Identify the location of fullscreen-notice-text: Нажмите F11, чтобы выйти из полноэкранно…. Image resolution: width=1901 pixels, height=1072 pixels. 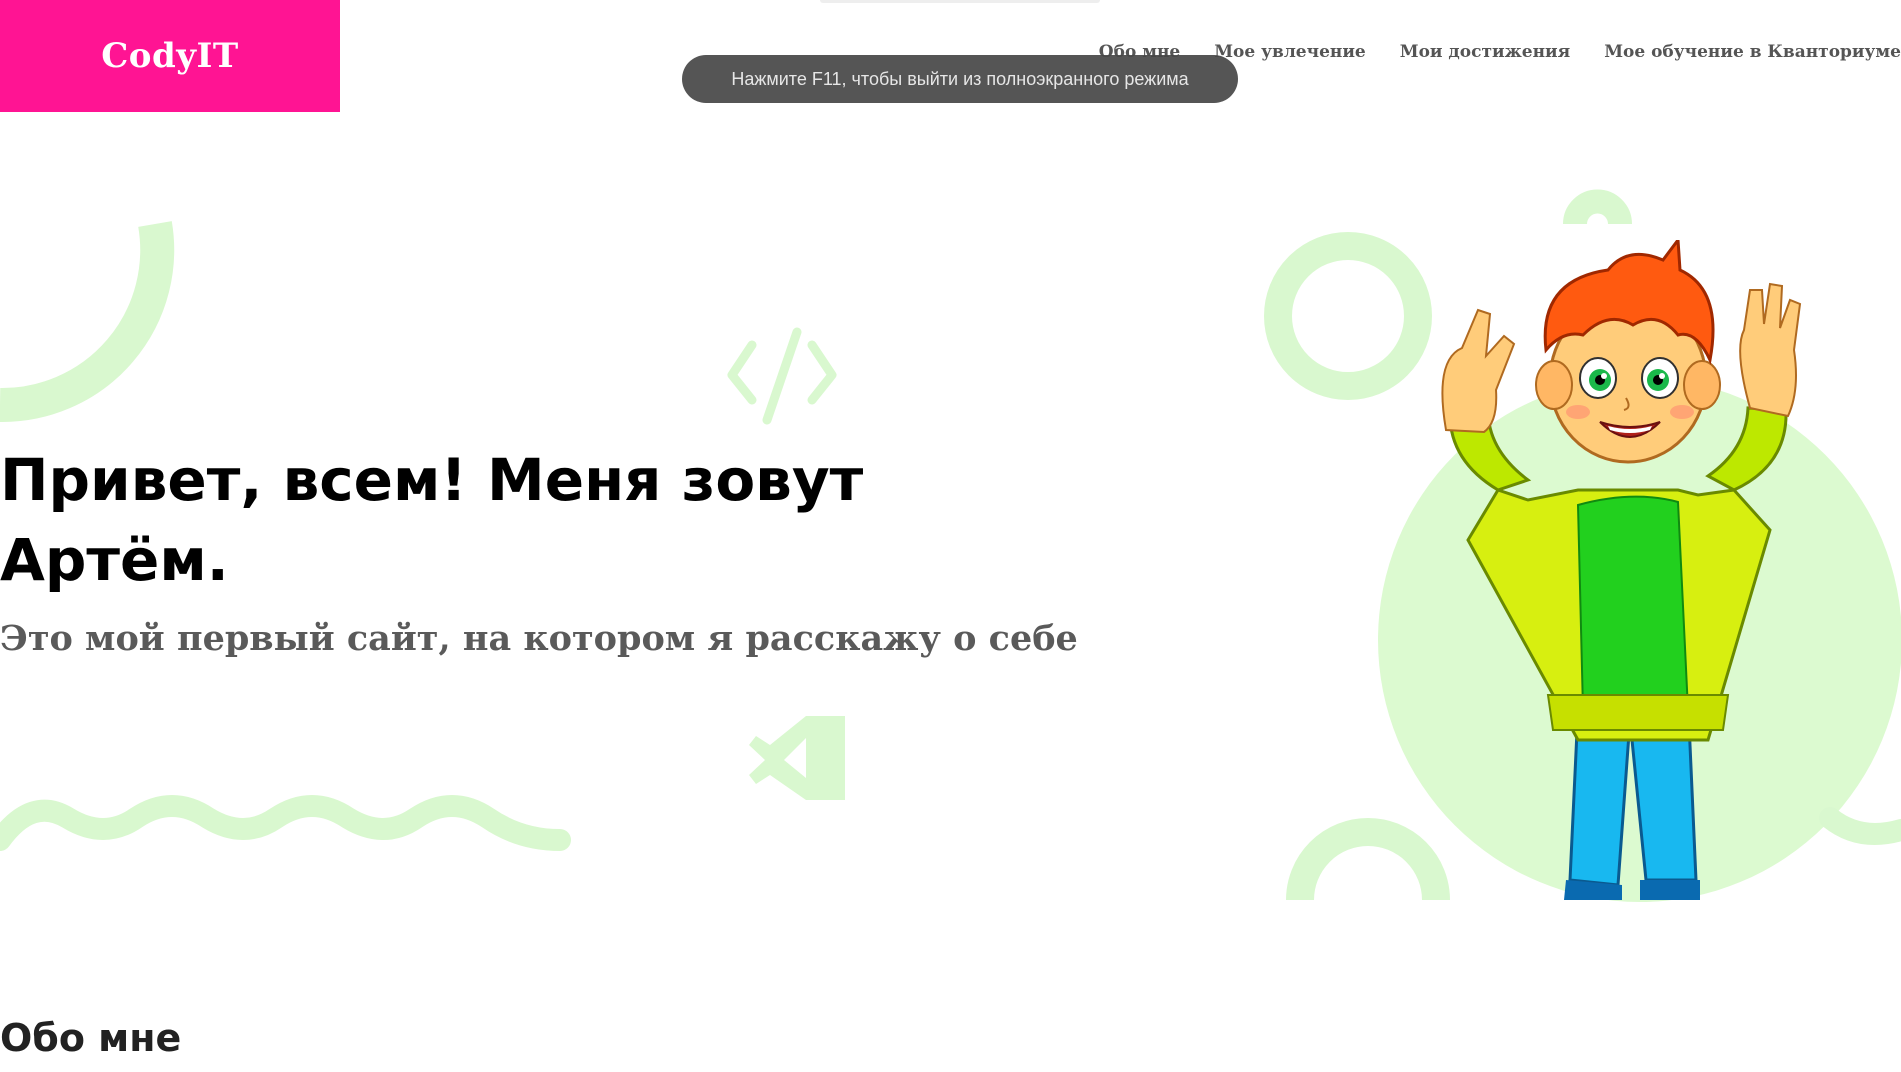
(960, 78).